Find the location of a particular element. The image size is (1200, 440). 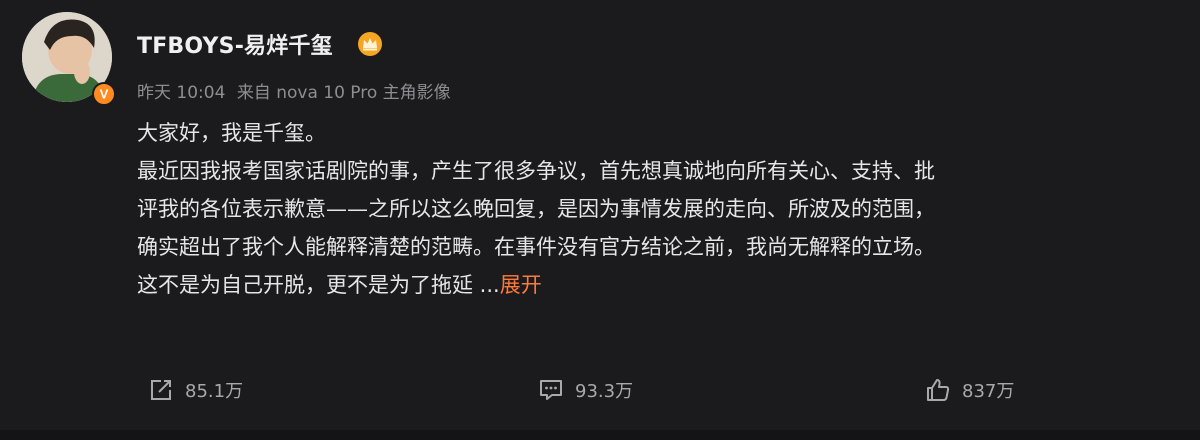

body-line: 最近因我报考国家话剧院的事，产生了很多争议，首先想真诚地向所有关心、支持、批 is located at coordinates (536, 171).